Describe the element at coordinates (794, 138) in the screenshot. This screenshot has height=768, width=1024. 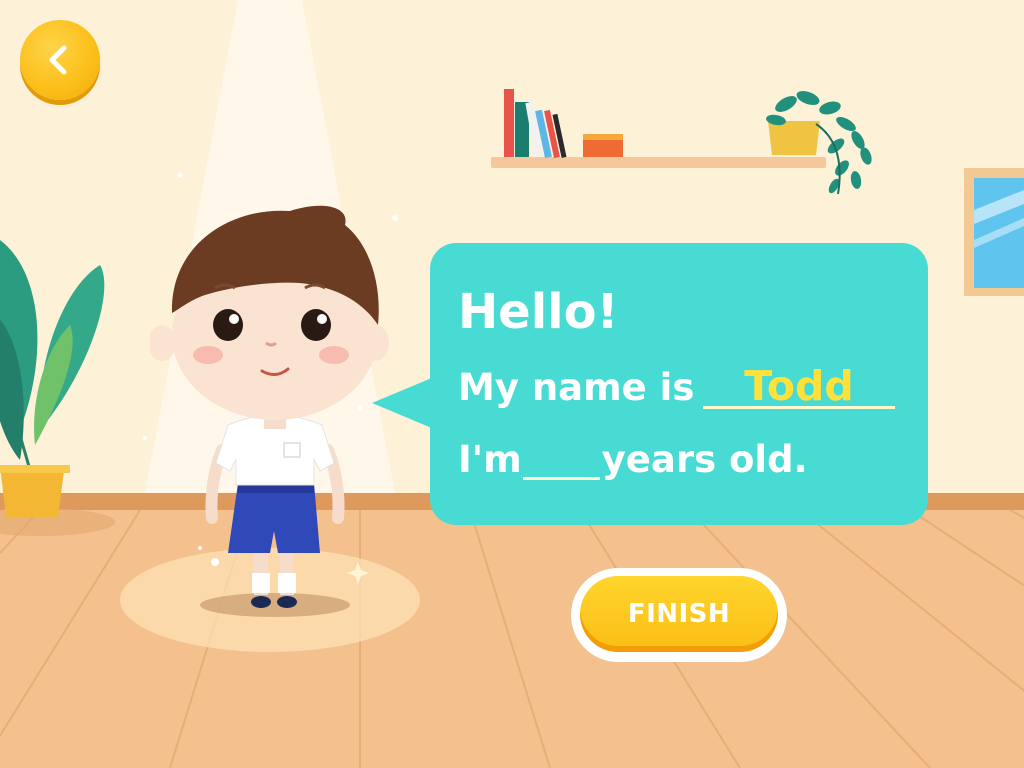
I see `shelf-plant-pot` at that location.